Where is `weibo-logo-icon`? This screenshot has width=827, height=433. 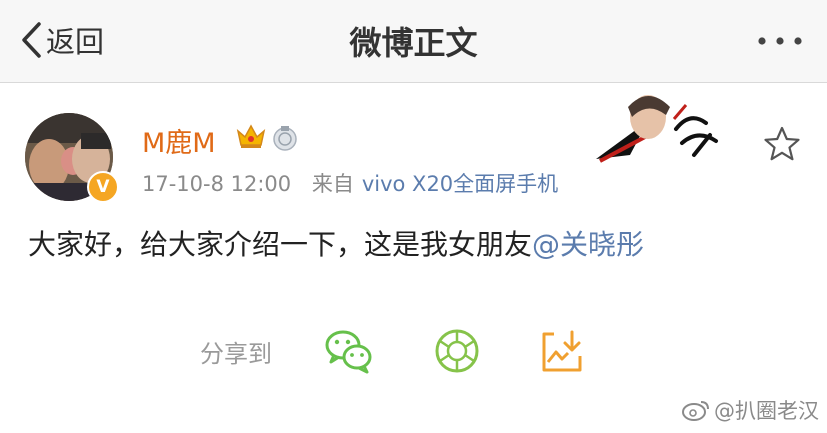 weibo-logo-icon is located at coordinates (695, 411).